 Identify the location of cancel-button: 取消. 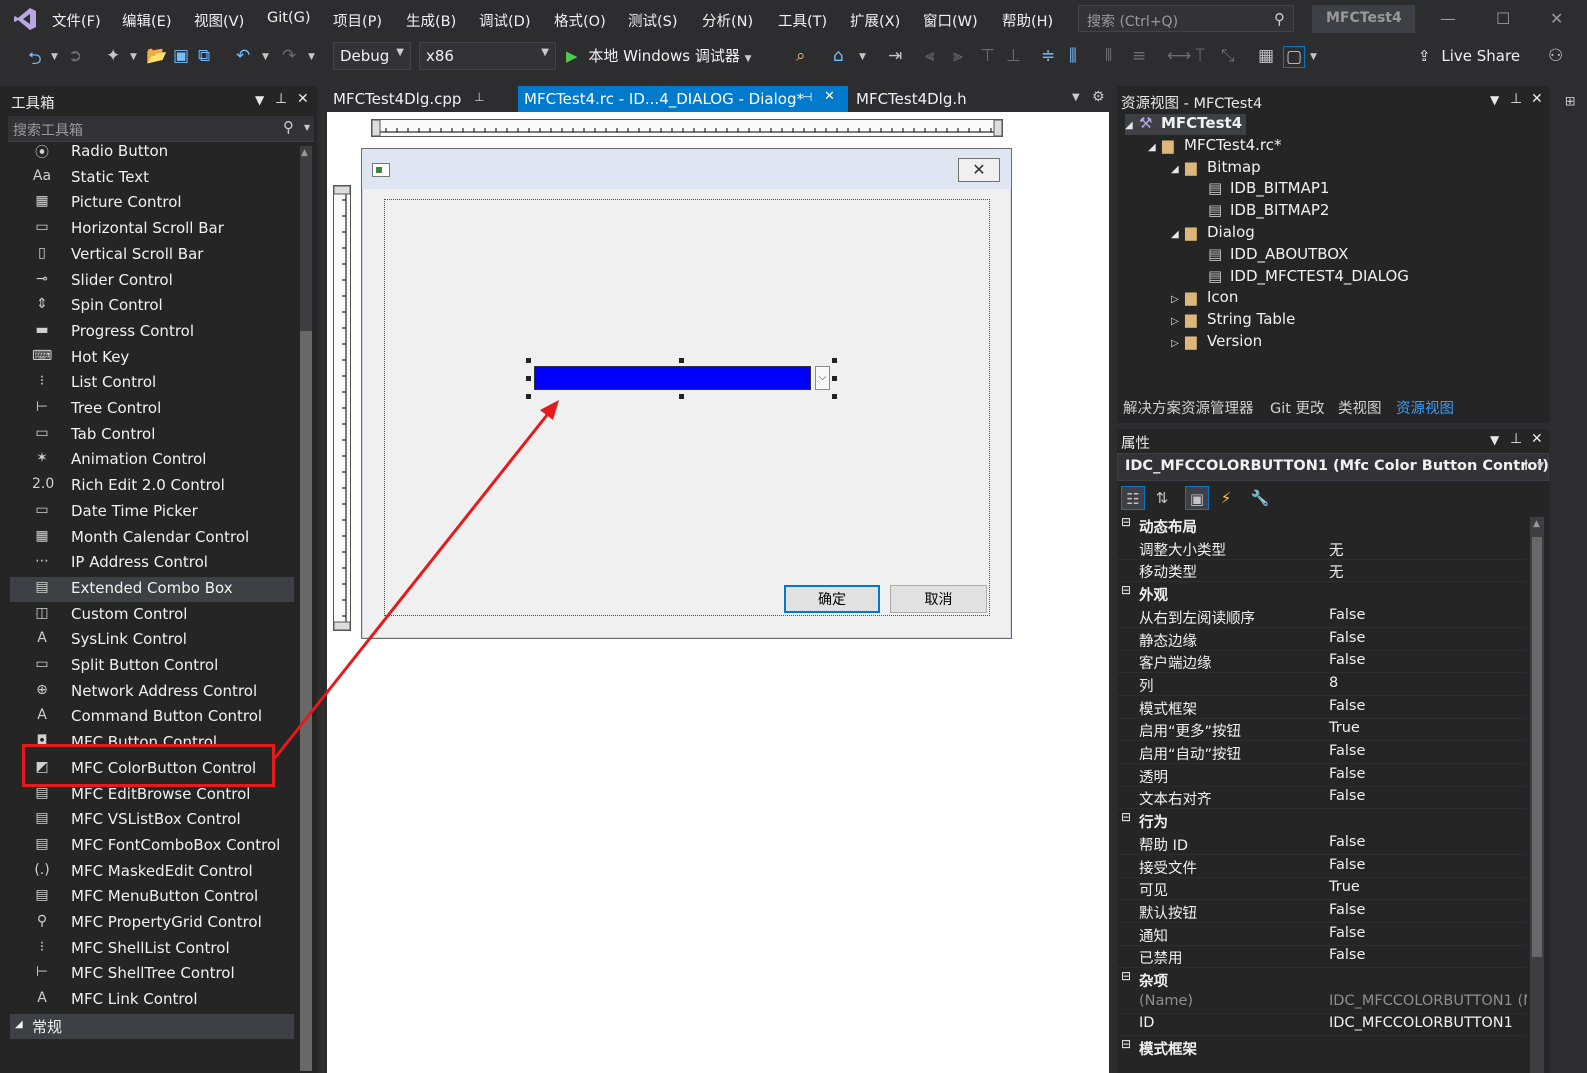
(938, 599).